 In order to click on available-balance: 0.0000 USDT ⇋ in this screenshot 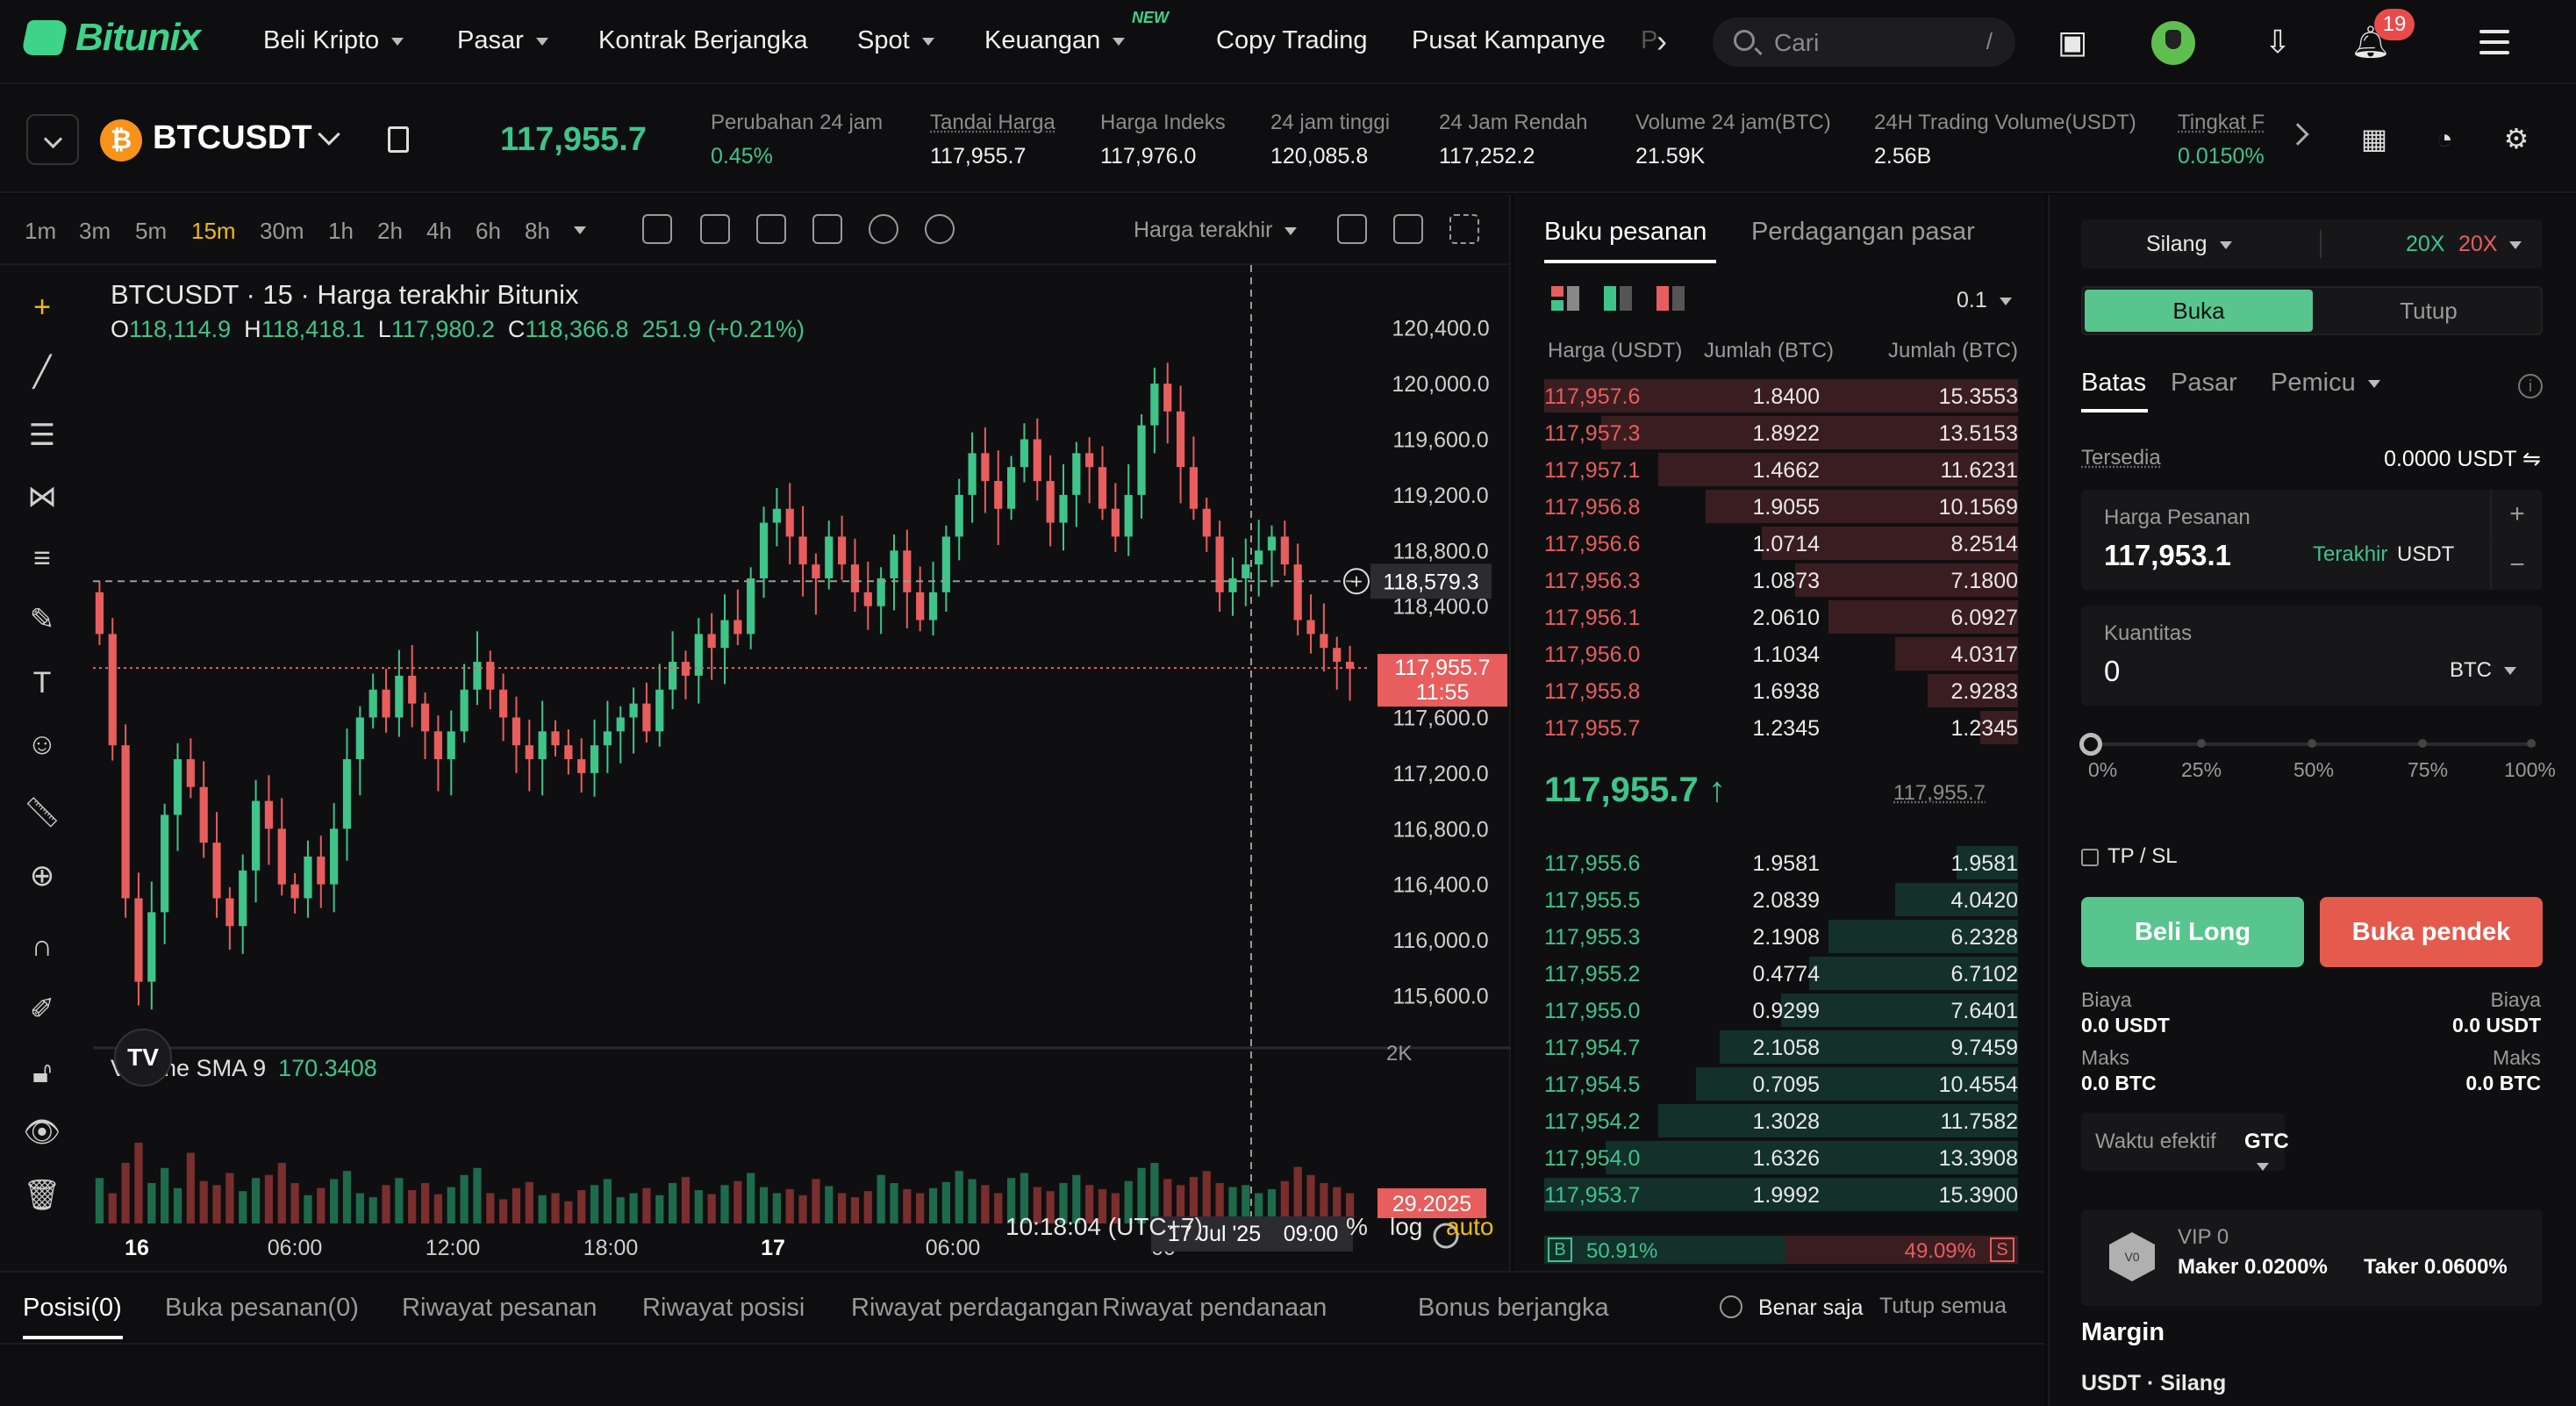, I will do `click(2462, 459)`.